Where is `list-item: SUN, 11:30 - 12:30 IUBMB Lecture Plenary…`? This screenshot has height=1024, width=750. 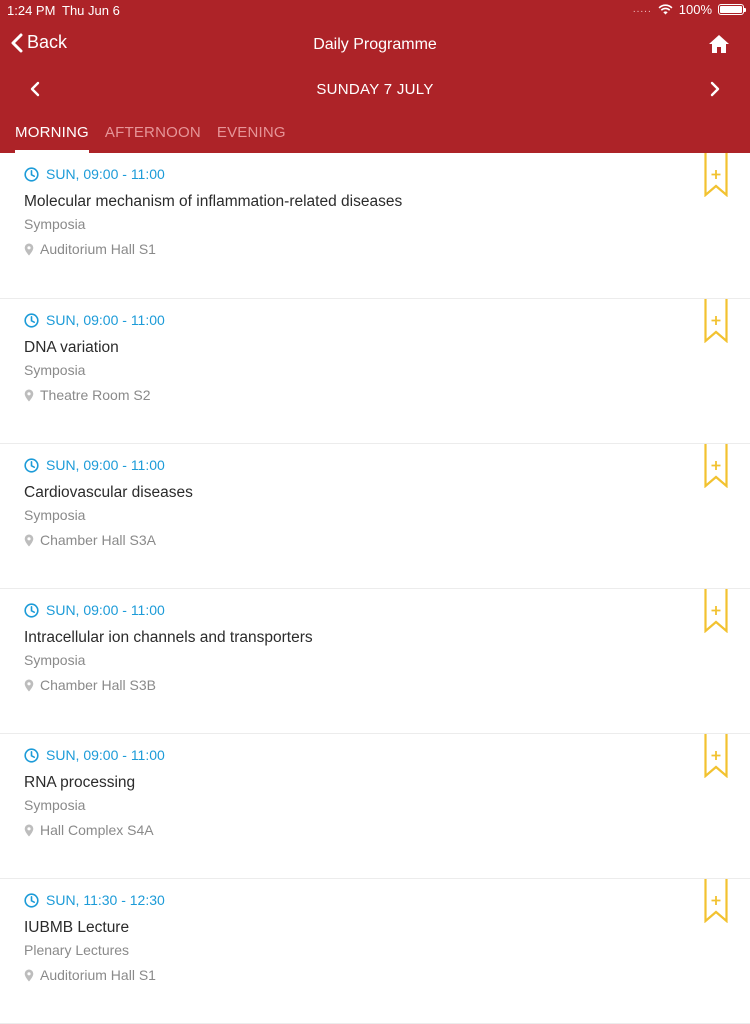
list-item: SUN, 11:30 - 12:30 IUBMB Lecture Plenary… is located at coordinates (375, 951).